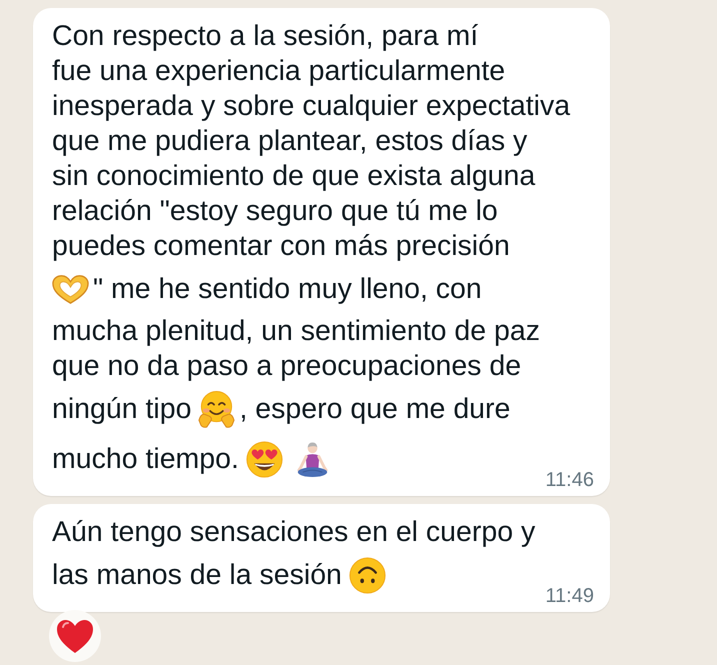 The height and width of the screenshot is (665, 717). What do you see at coordinates (275, 211) in the screenshot?
I see `message-text: relación "estoy seguro que tú me lo` at bounding box center [275, 211].